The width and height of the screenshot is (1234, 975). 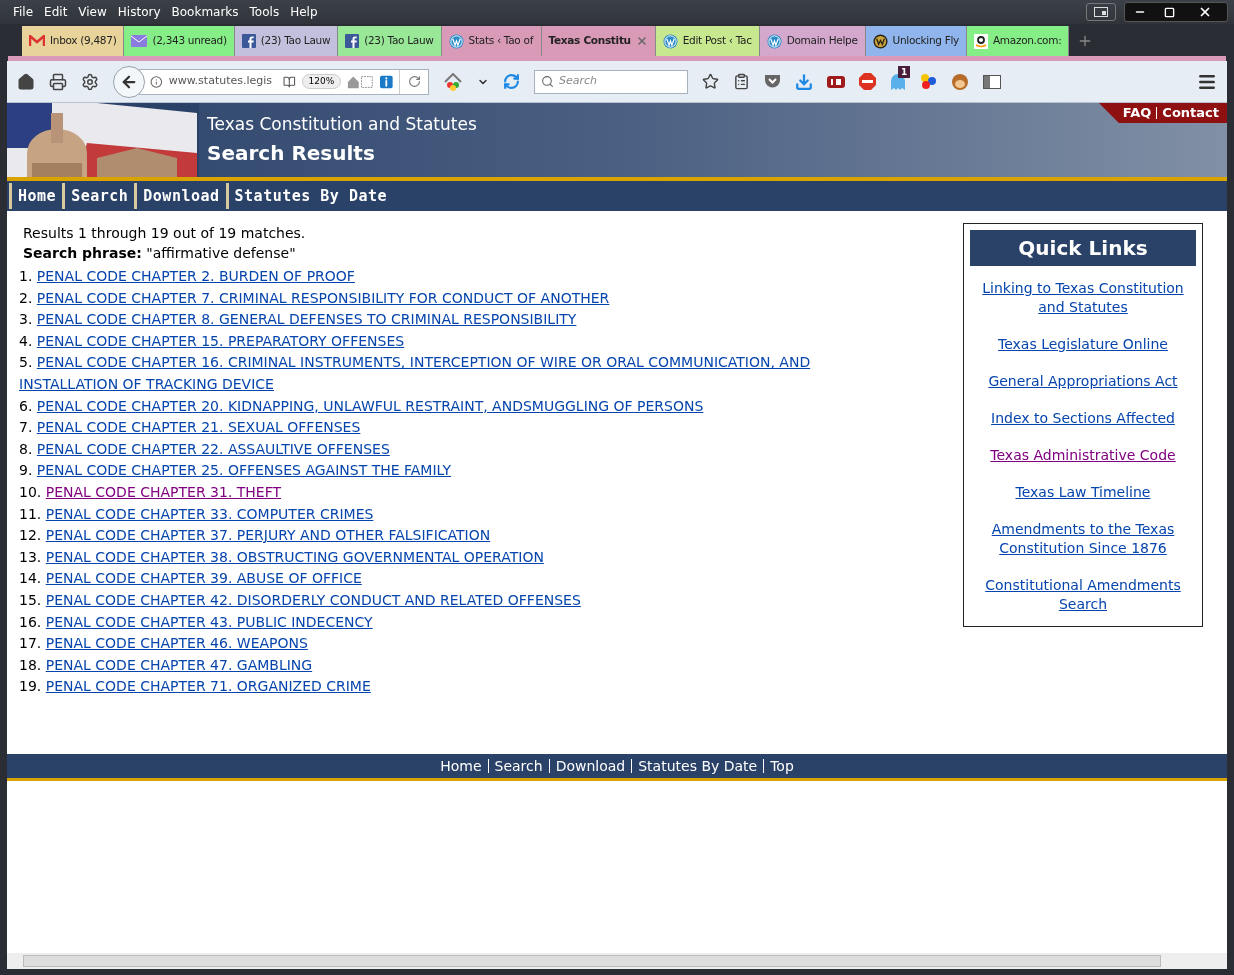 What do you see at coordinates (578, 81) in the screenshot?
I see `search-placeholder: Search` at bounding box center [578, 81].